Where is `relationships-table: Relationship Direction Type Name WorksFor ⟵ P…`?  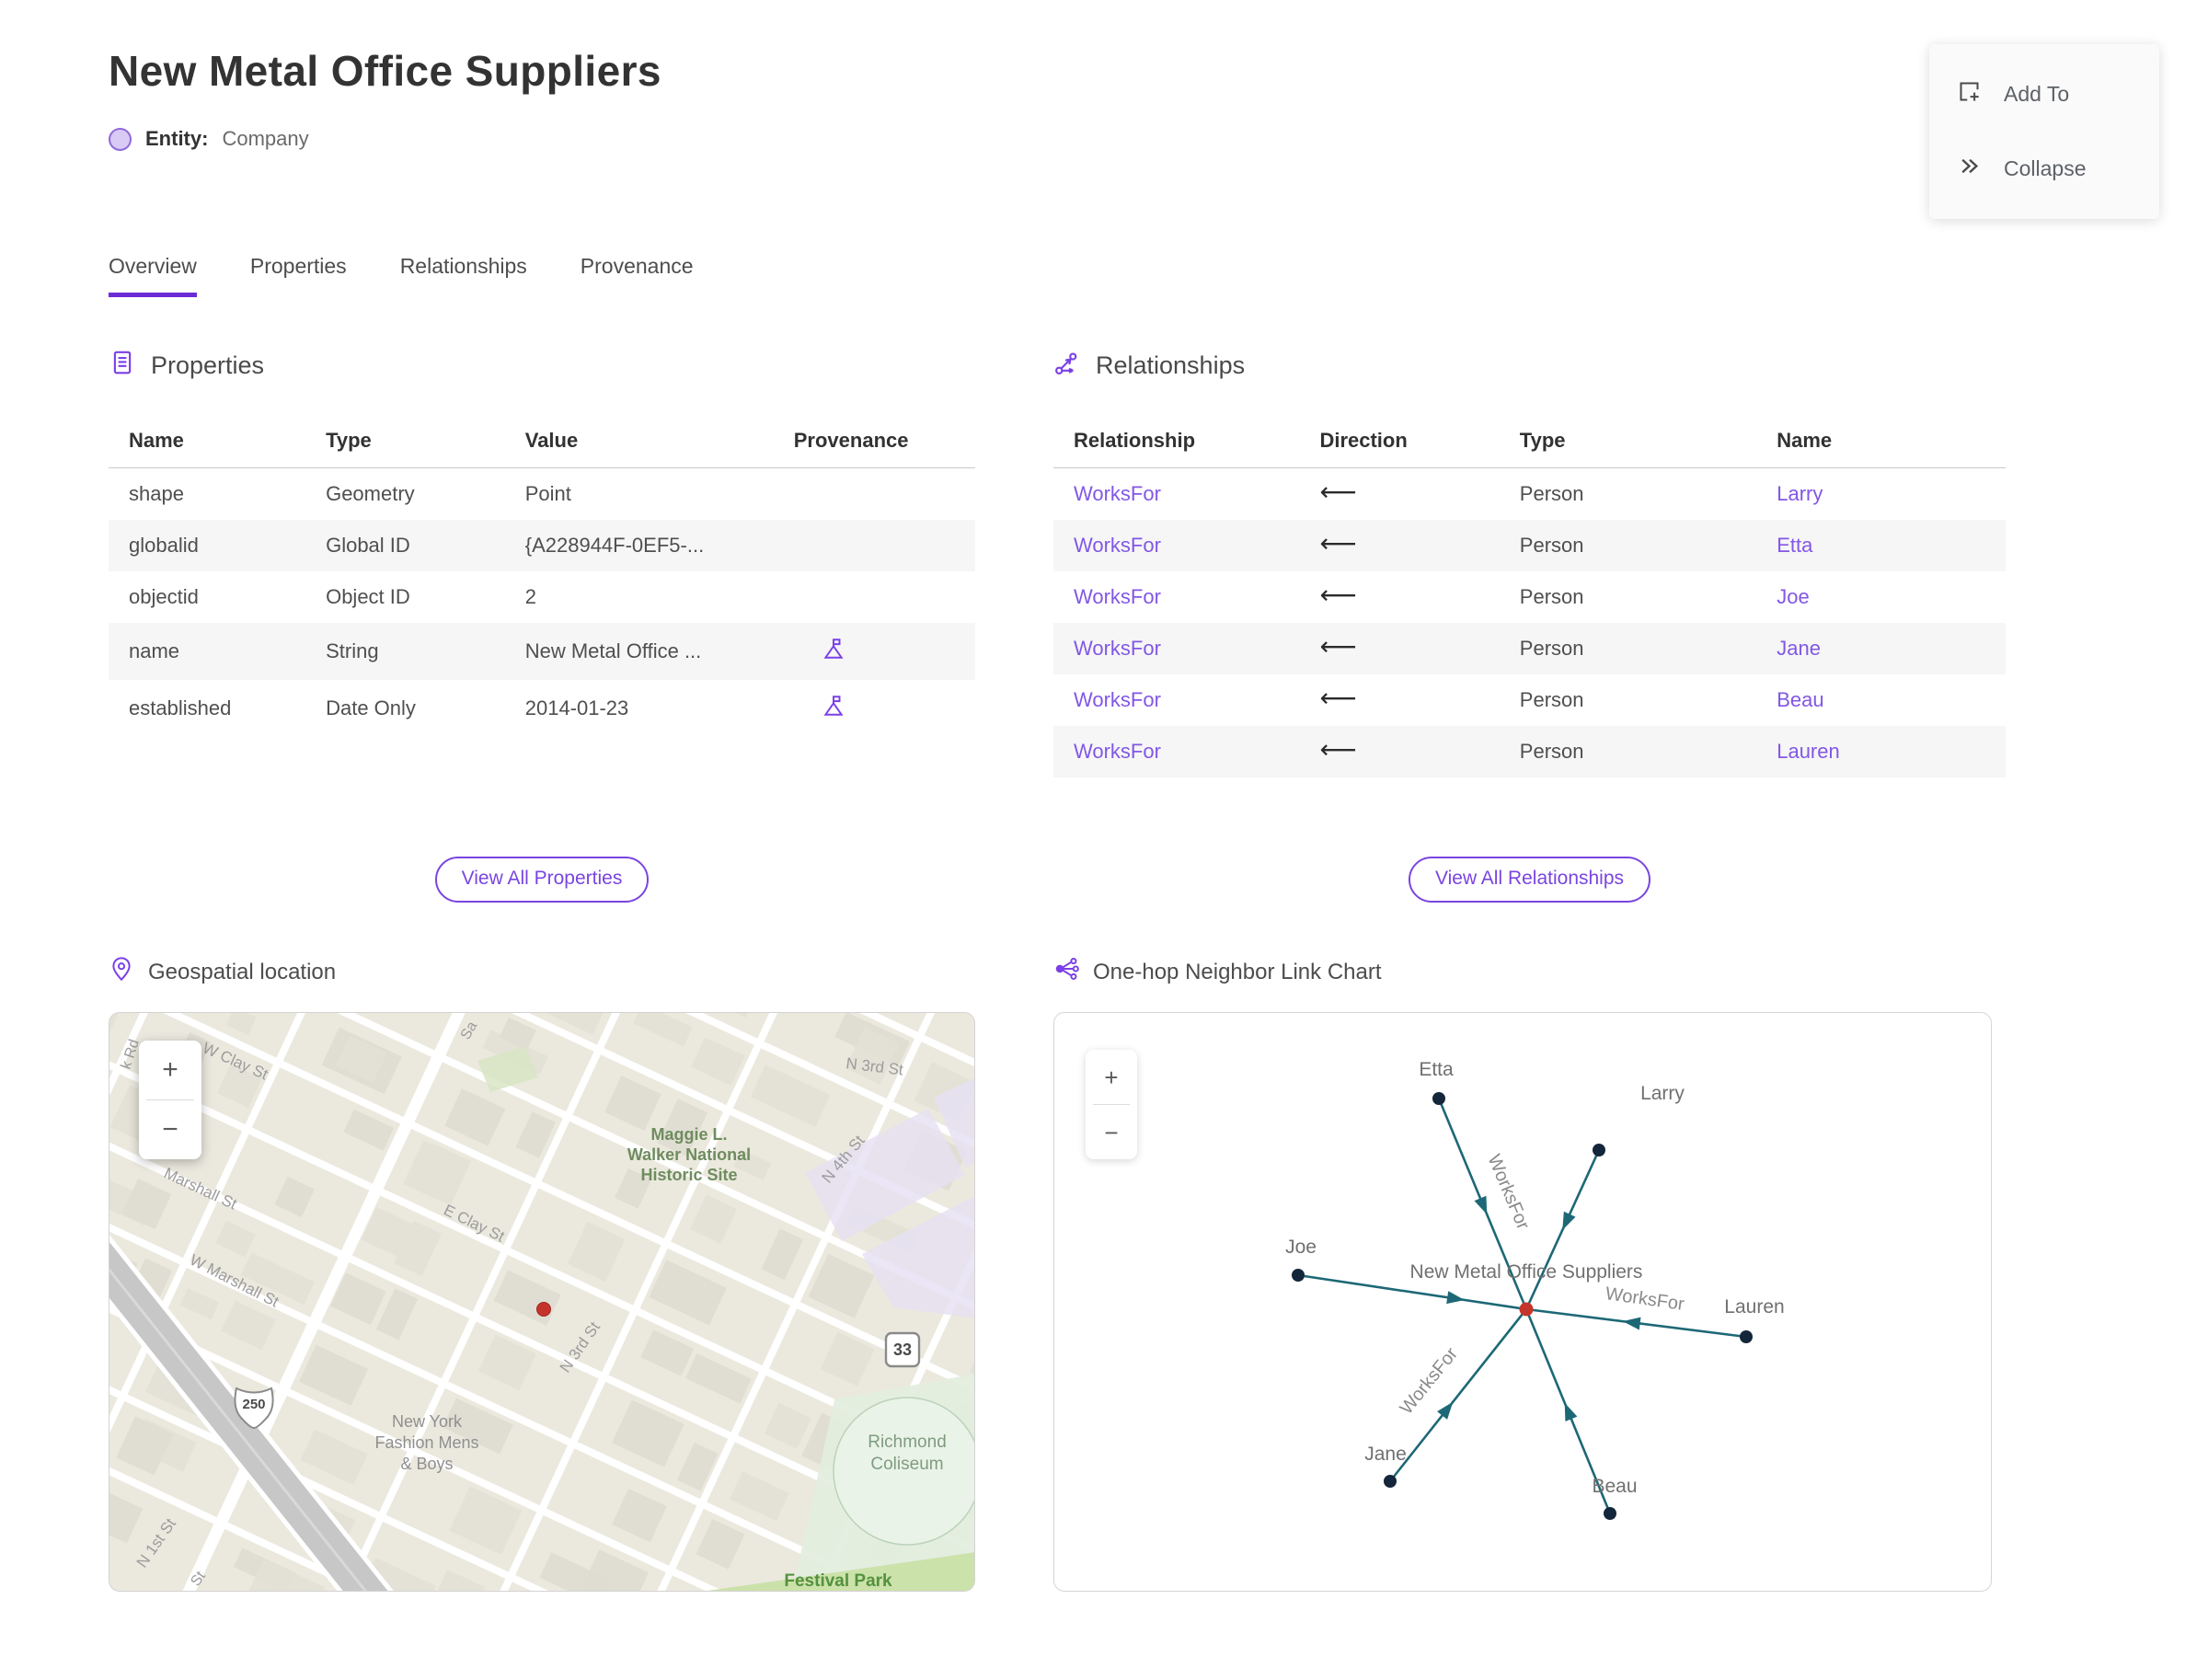
relationships-table: Relationship Direction Type Name WorksFor ⟵ P… is located at coordinates (1529, 597).